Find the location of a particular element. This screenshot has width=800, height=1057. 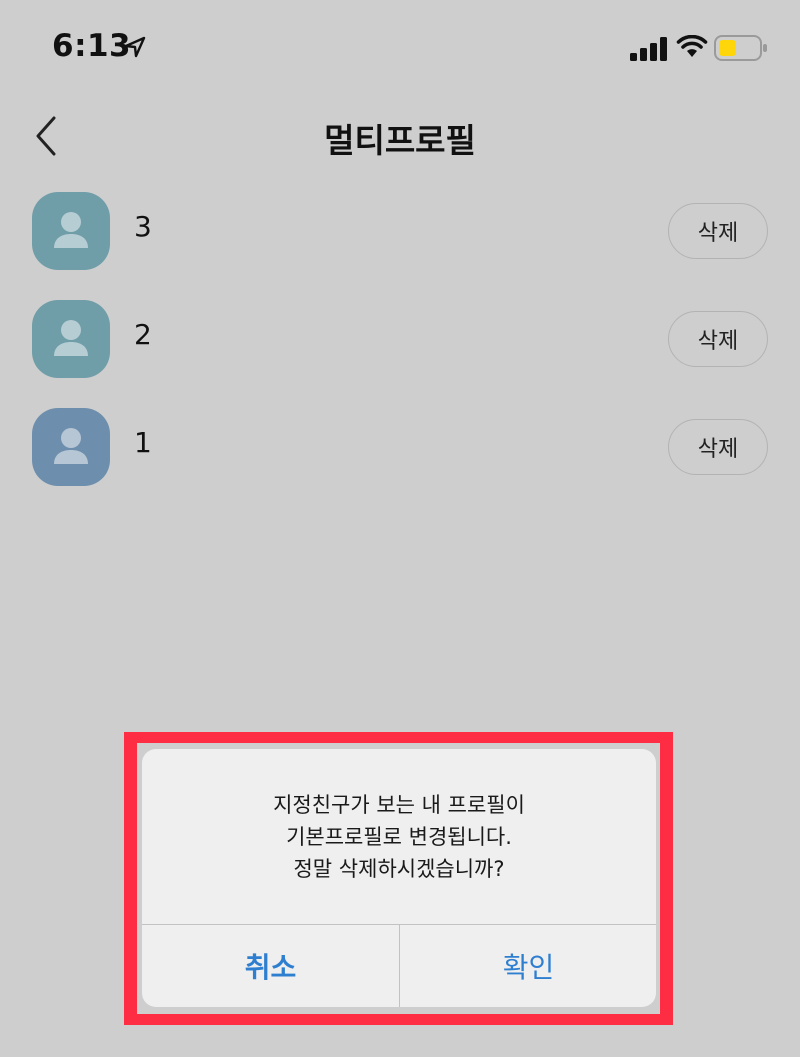

profile-row-2: 2 삭제 is located at coordinates (400, 348).